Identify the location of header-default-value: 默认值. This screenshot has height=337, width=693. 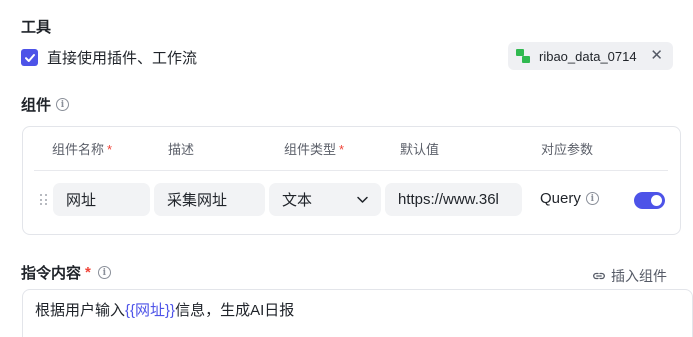
(420, 149).